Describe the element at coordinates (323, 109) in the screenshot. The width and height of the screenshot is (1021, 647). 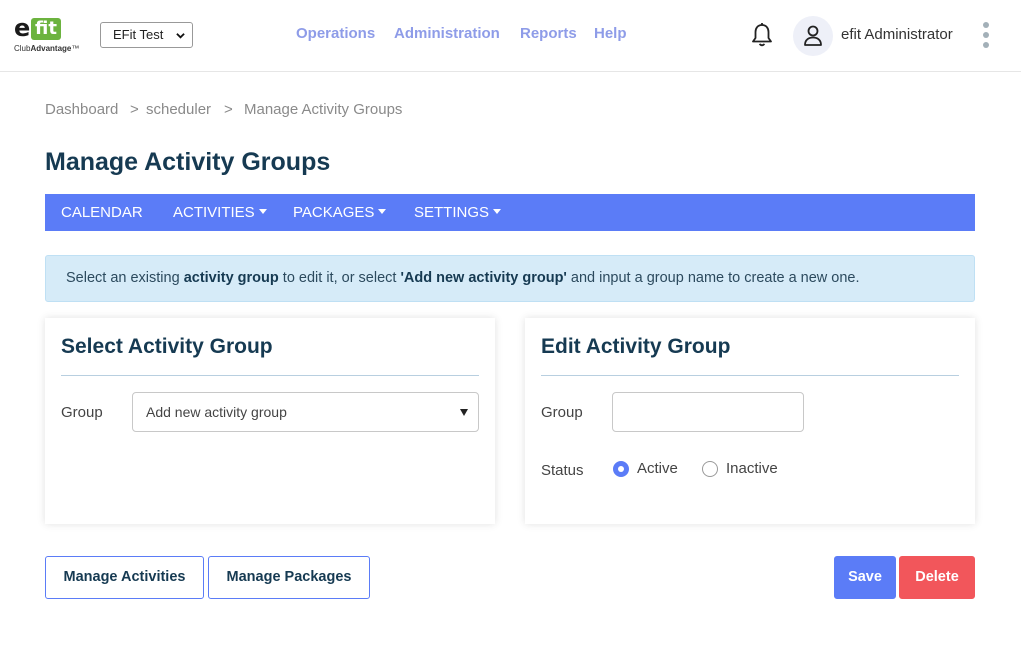
I see `breadcrumb-current: Manage Activity Groups` at that location.